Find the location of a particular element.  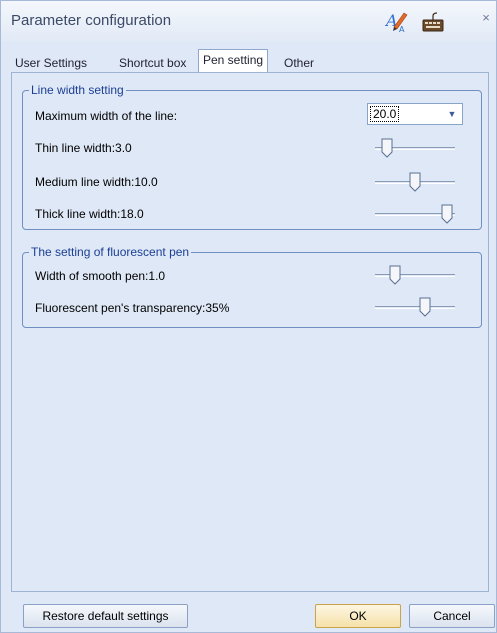

smooth-width-slider is located at coordinates (415, 275).